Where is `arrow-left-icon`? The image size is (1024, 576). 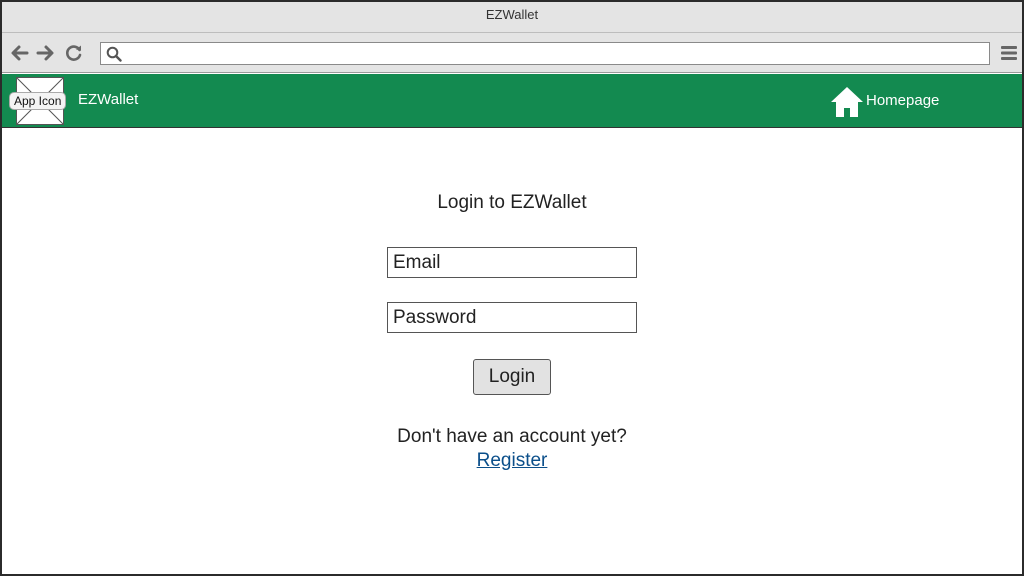
arrow-left-icon is located at coordinates (20, 53).